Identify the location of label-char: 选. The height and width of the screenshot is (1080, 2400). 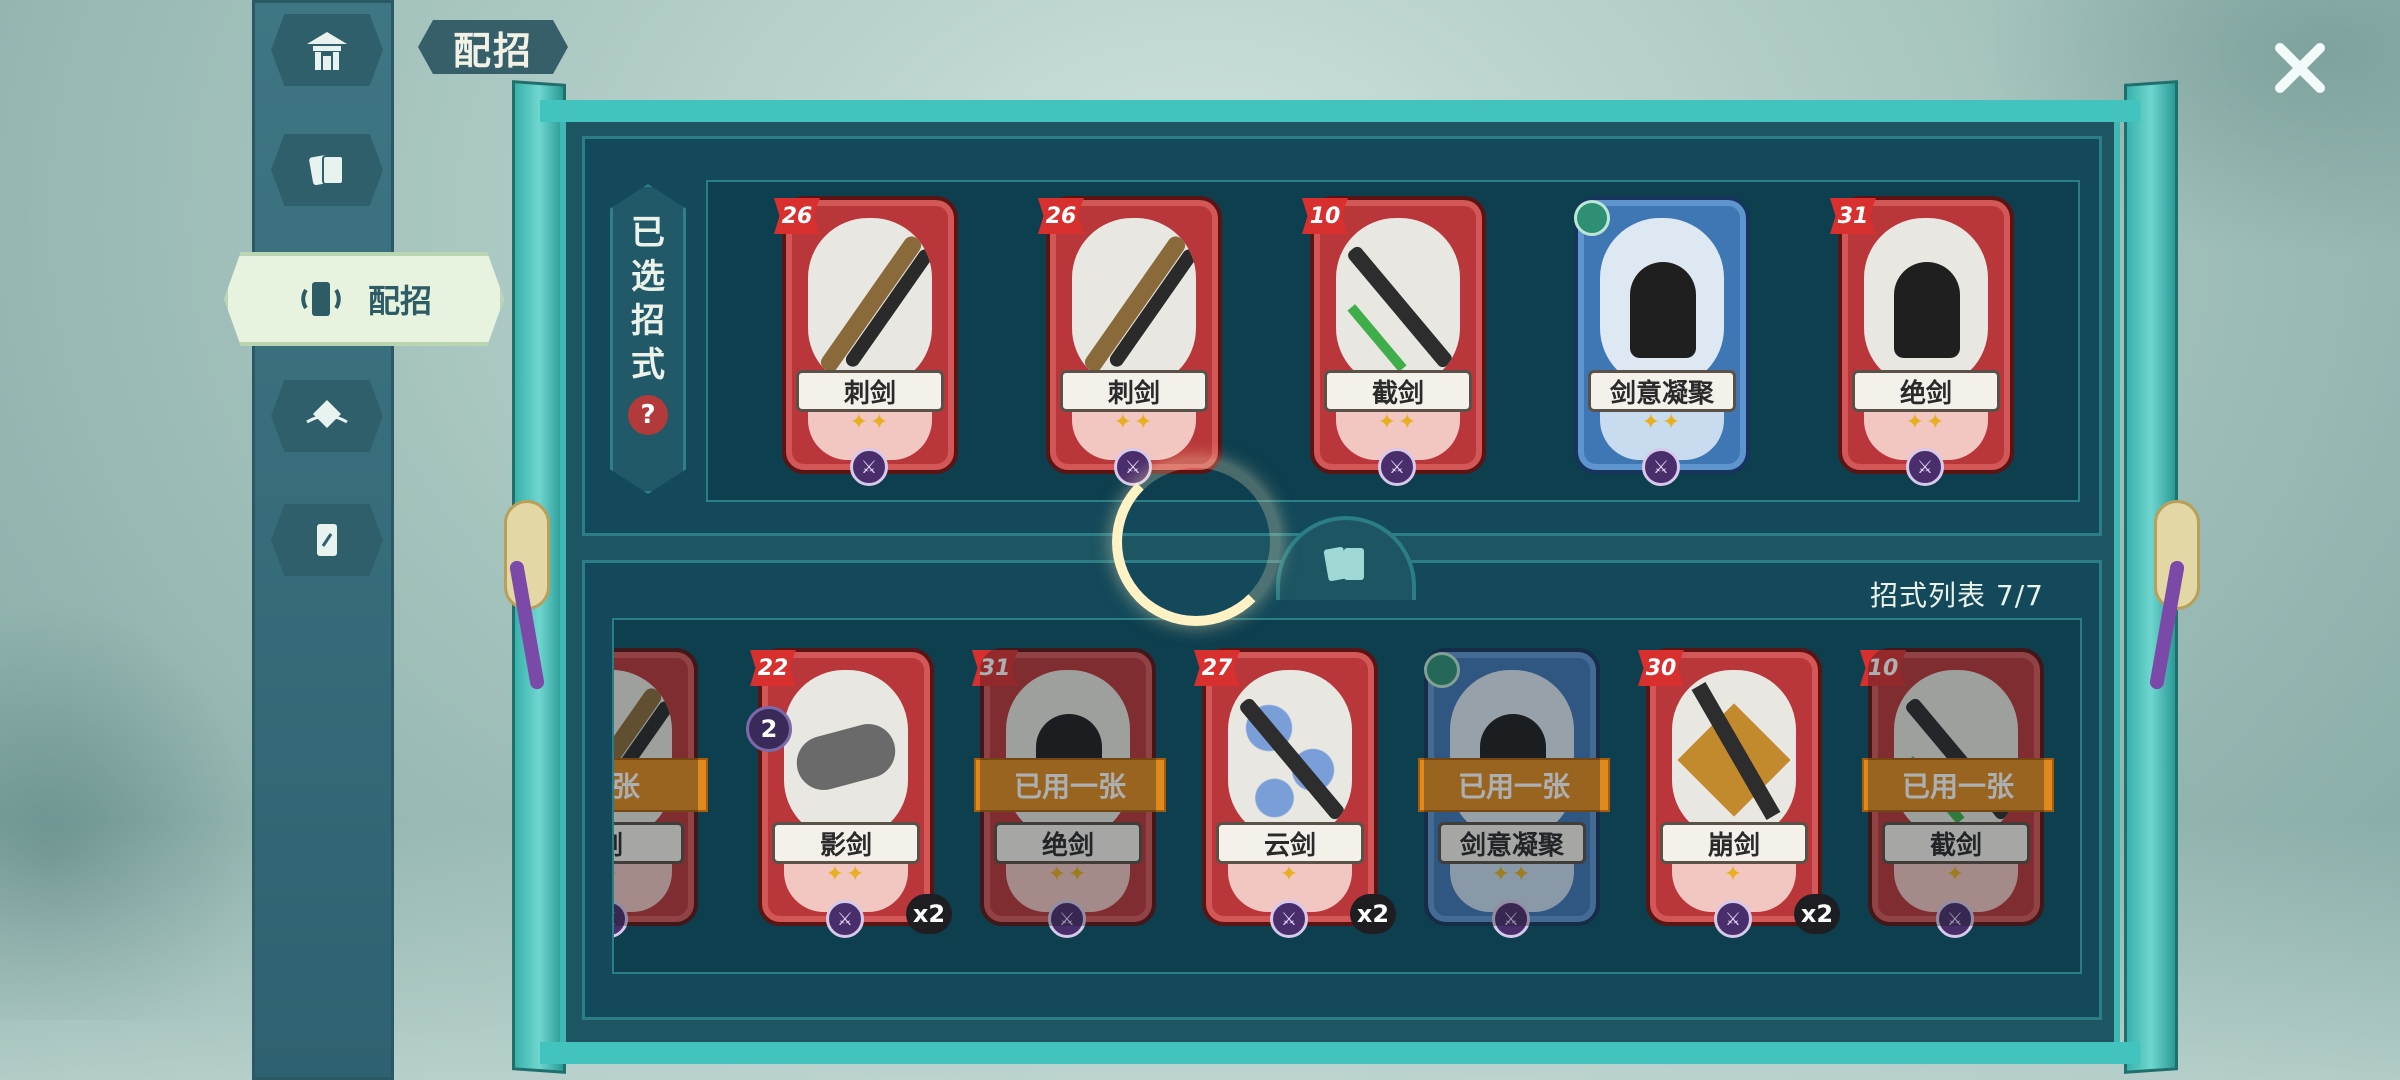
(648, 277).